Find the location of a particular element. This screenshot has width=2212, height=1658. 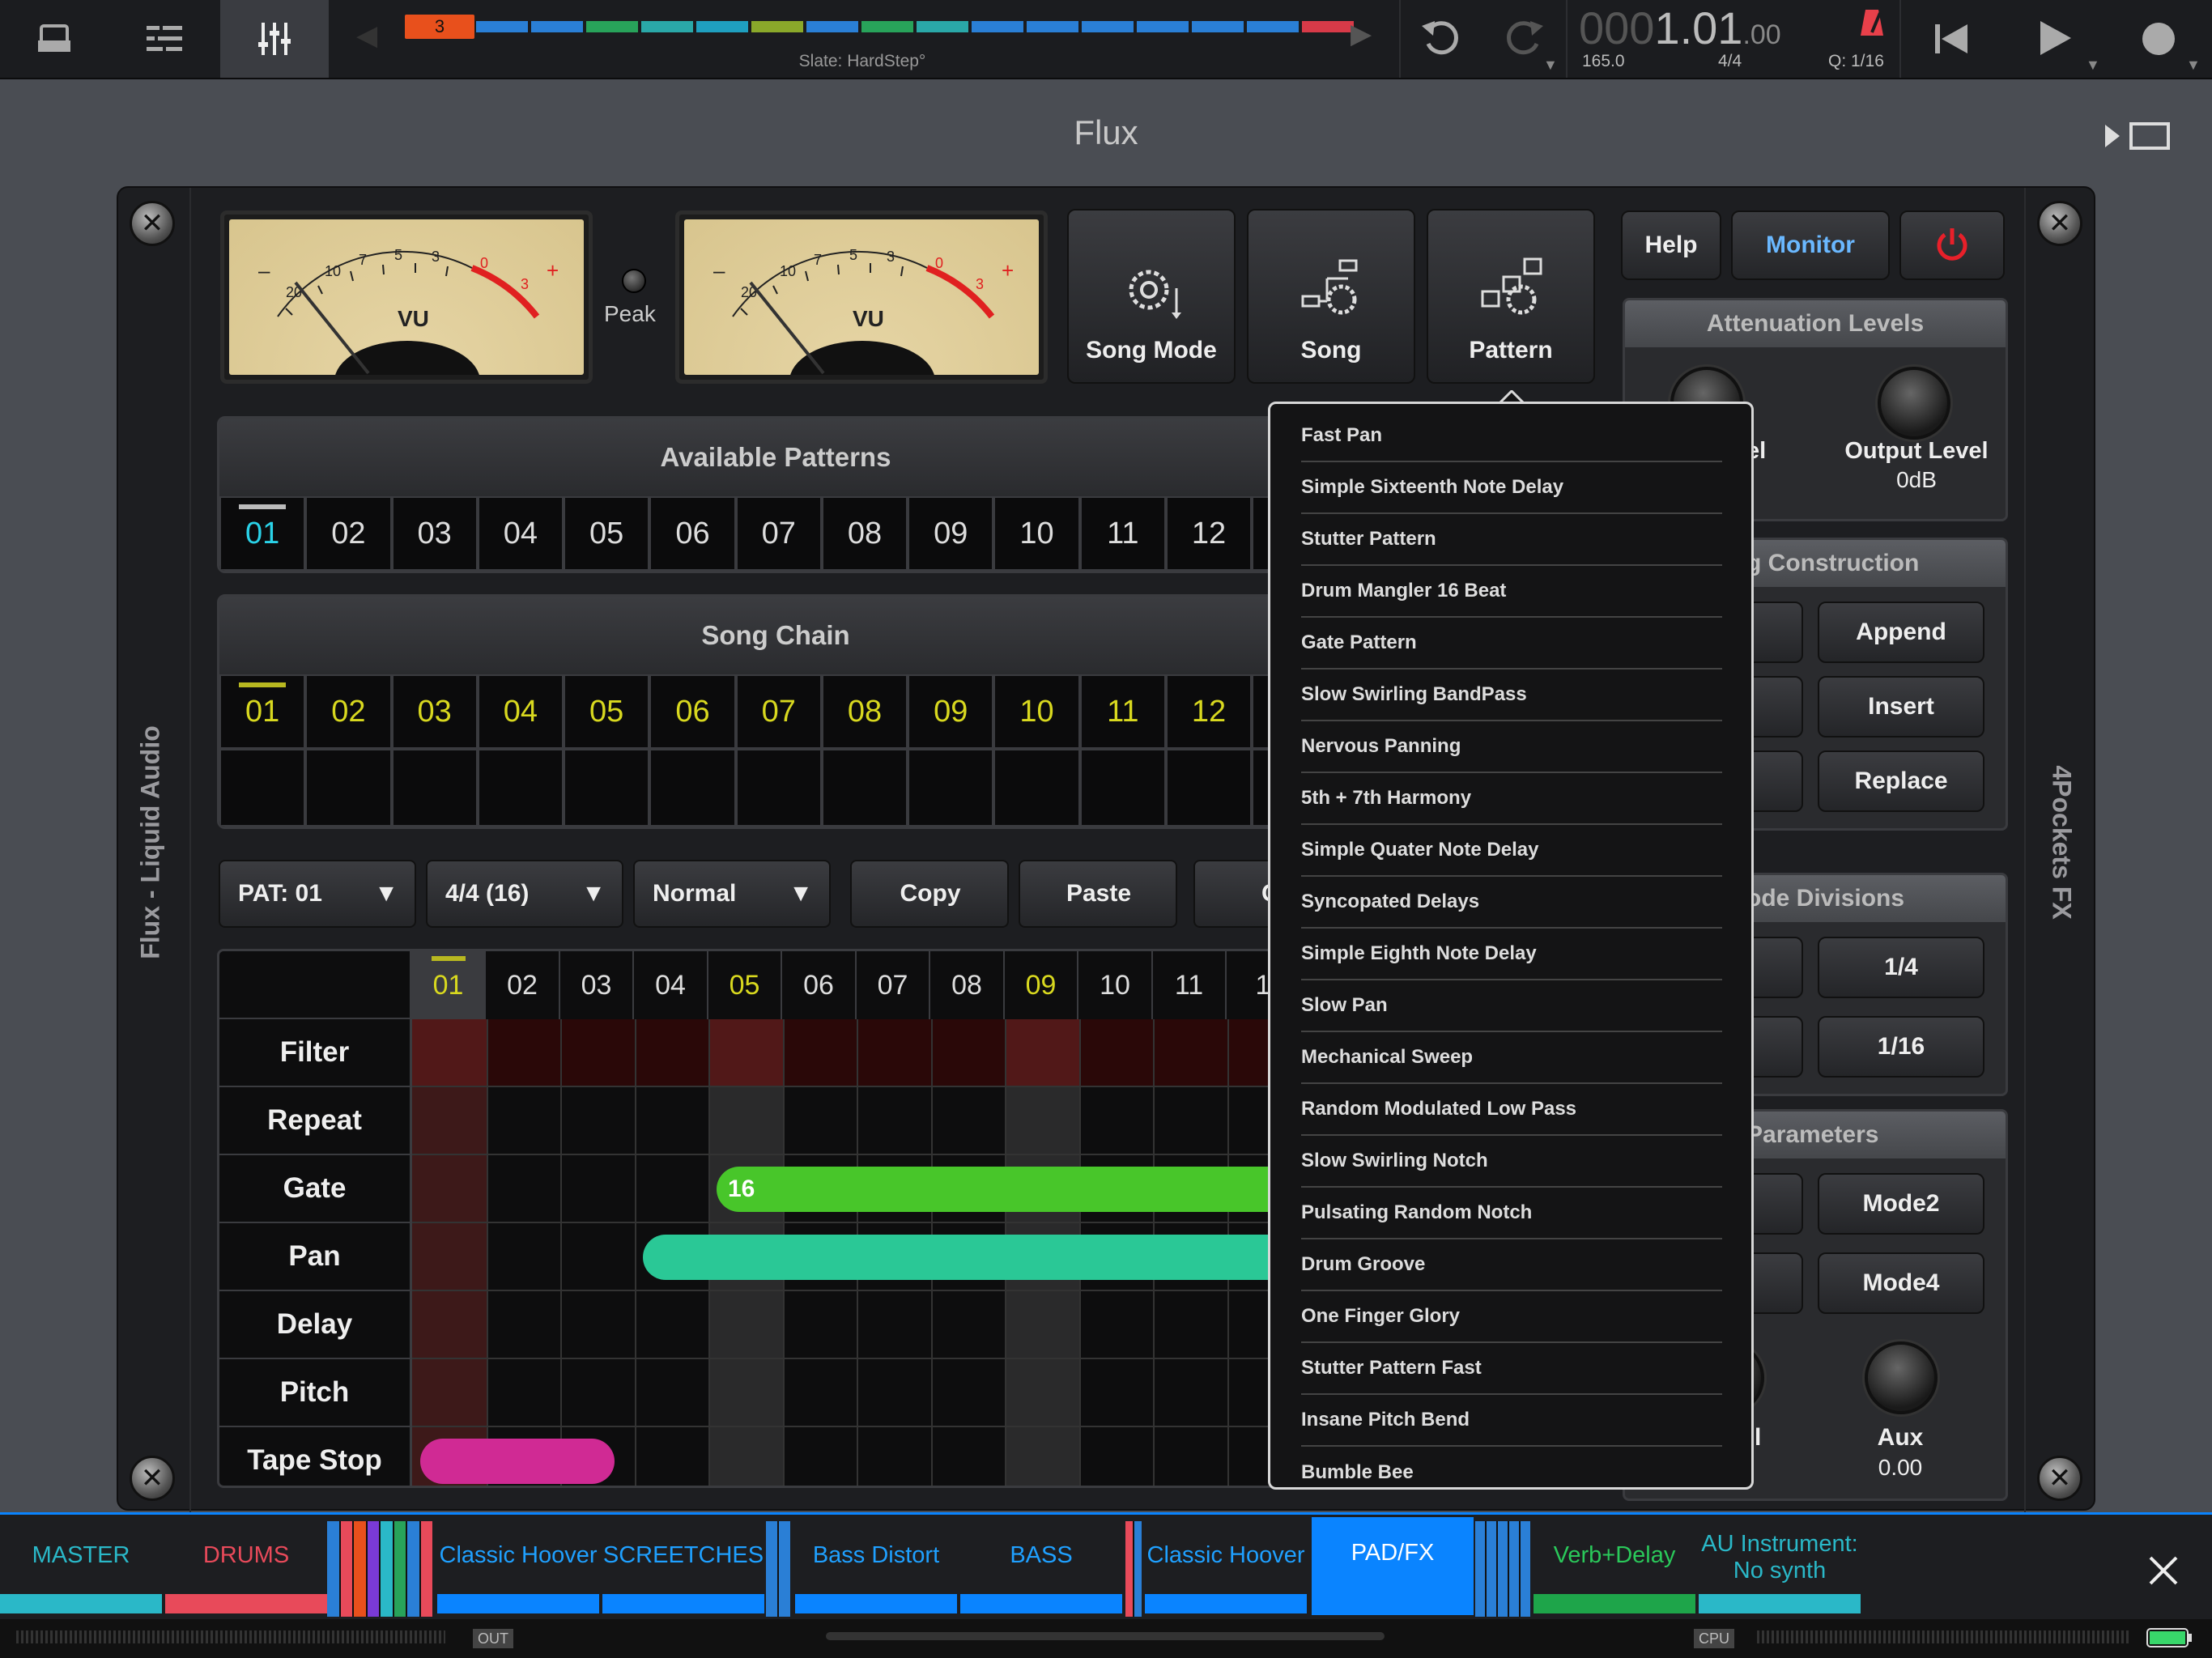

preset-menu-item: Slow Swirling BandPass is located at coordinates (1512, 695).